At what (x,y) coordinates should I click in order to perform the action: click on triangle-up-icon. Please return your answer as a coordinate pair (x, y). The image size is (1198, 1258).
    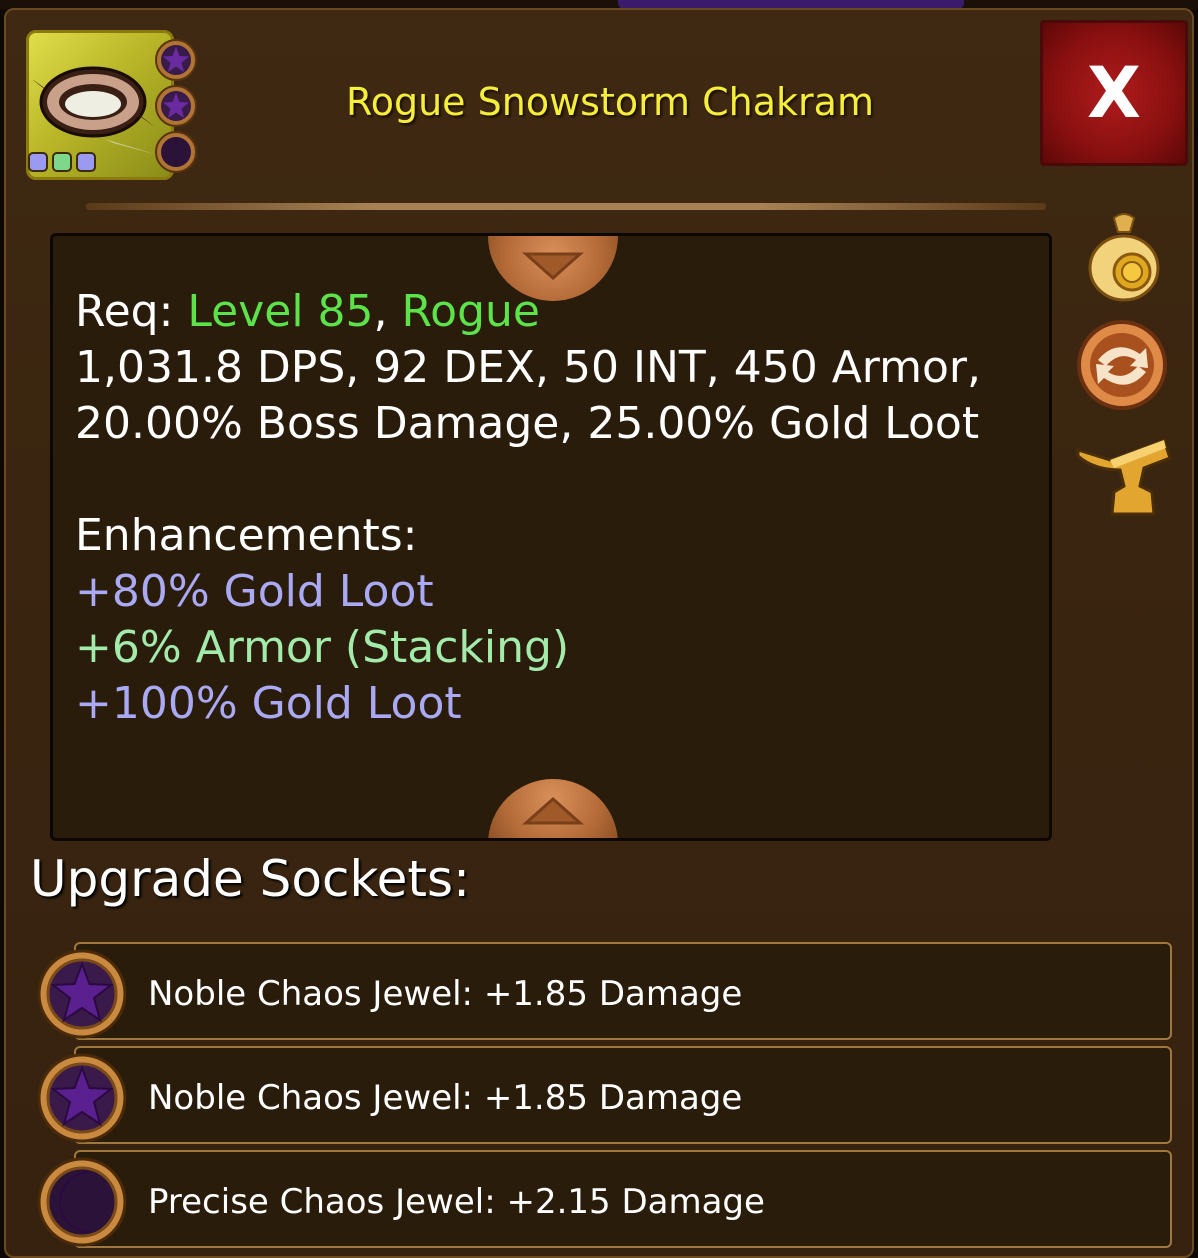
    Looking at the image, I should click on (553, 810).